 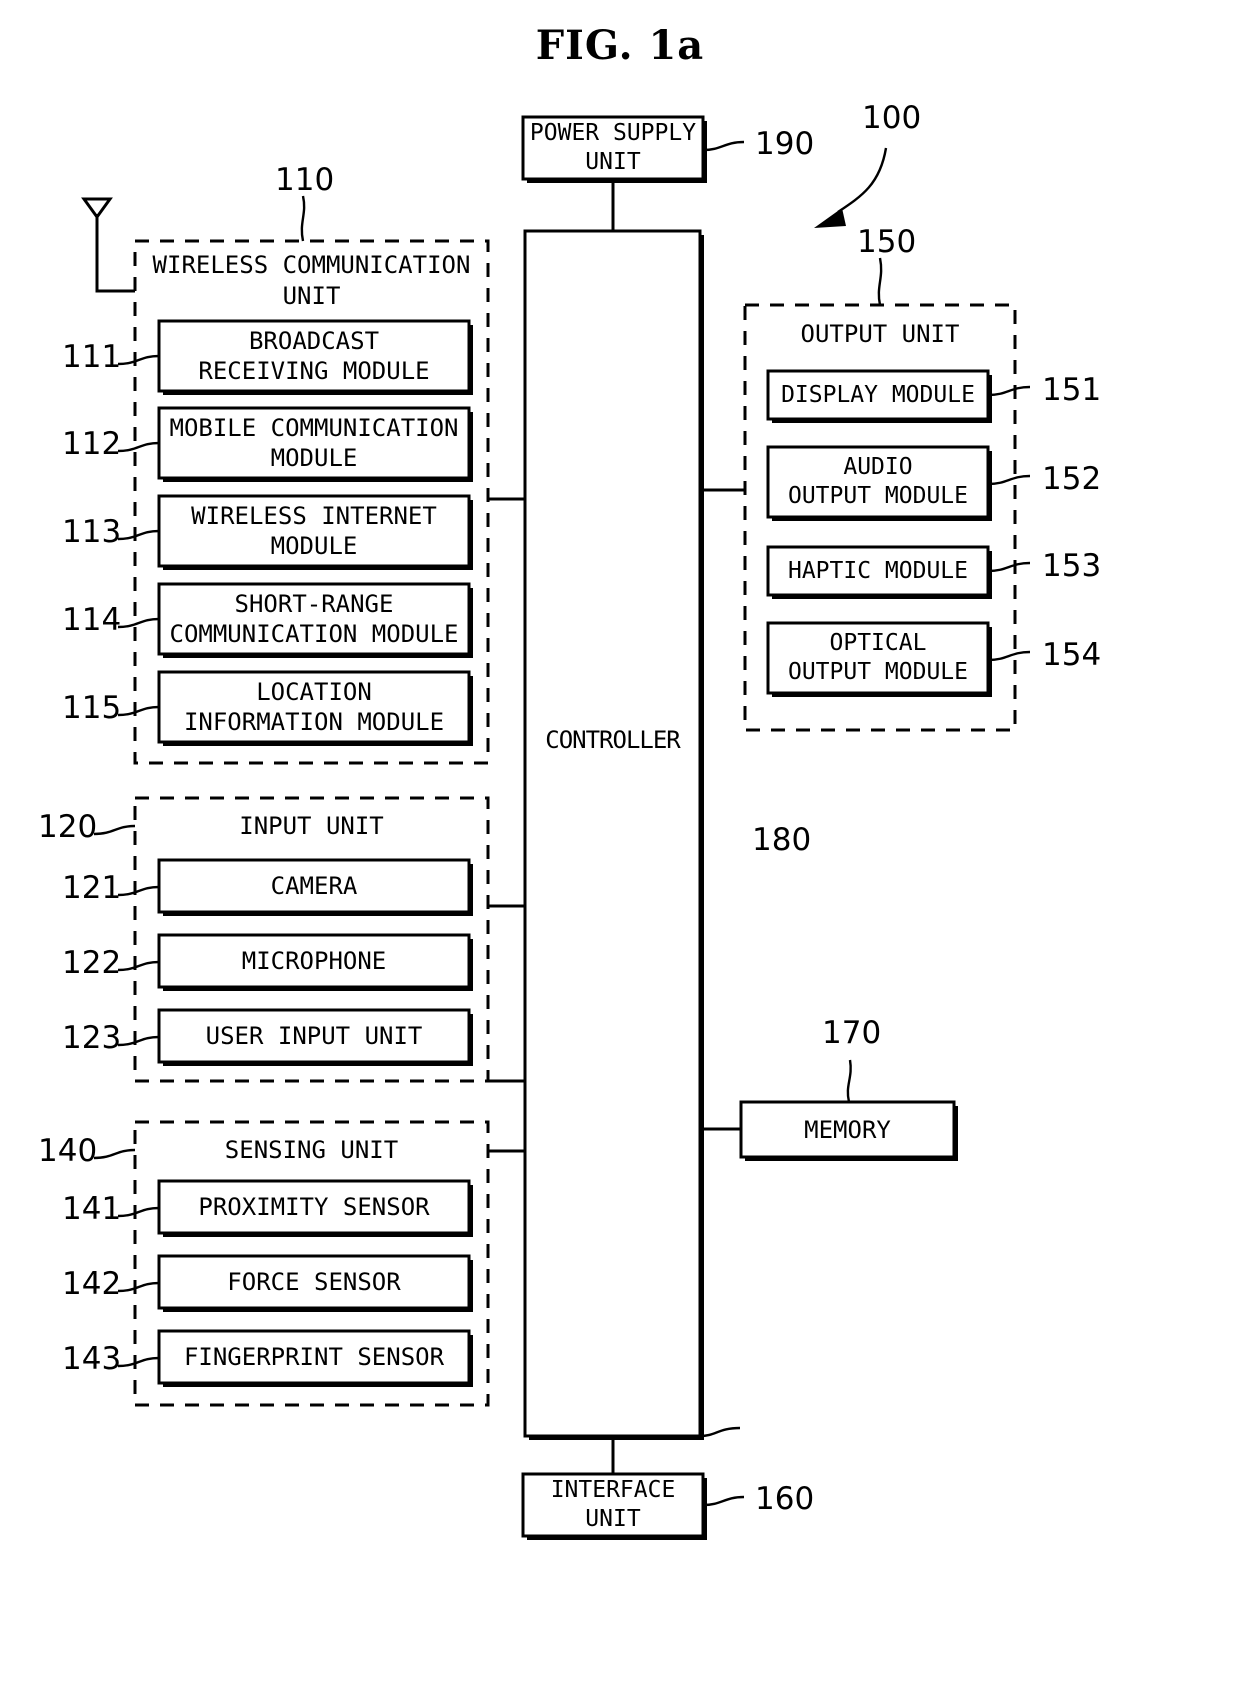 I want to click on ref-150: 150, so click(x=887, y=242).